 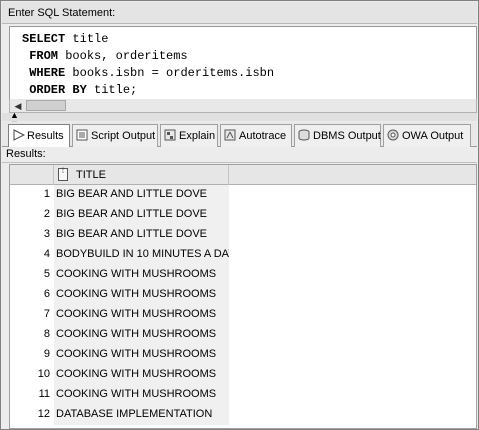 I want to click on table-row: 7 COOKING WITH MUSHROOMS, so click(x=243, y=315).